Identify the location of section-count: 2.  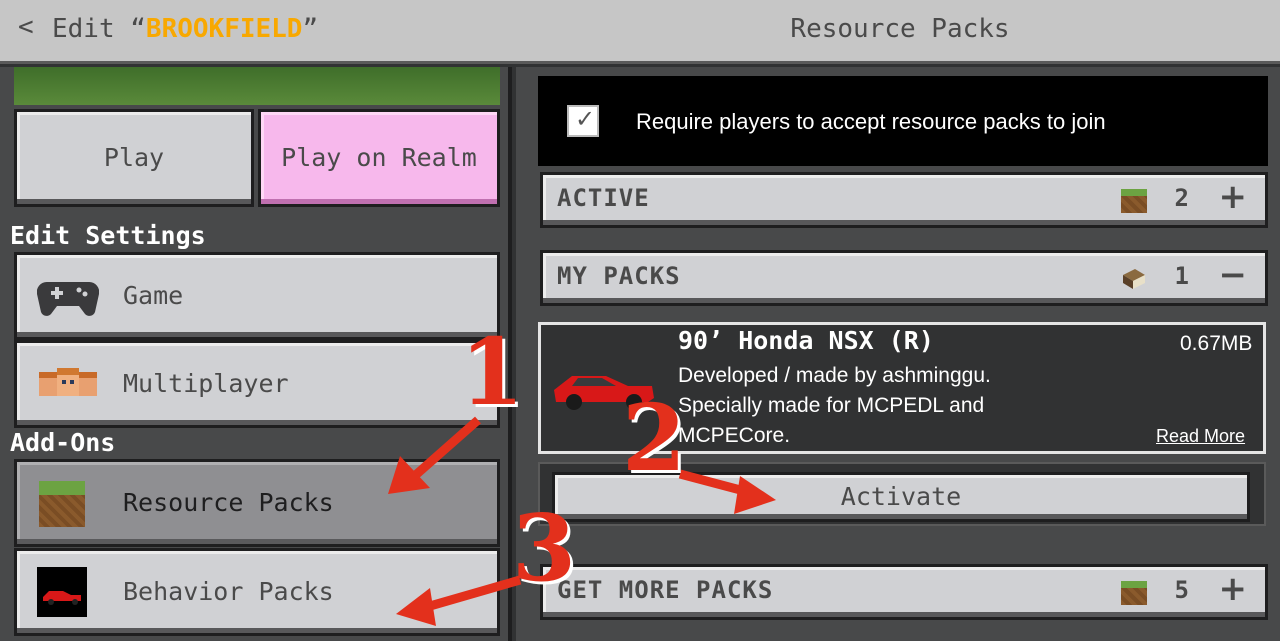
(1181, 198).